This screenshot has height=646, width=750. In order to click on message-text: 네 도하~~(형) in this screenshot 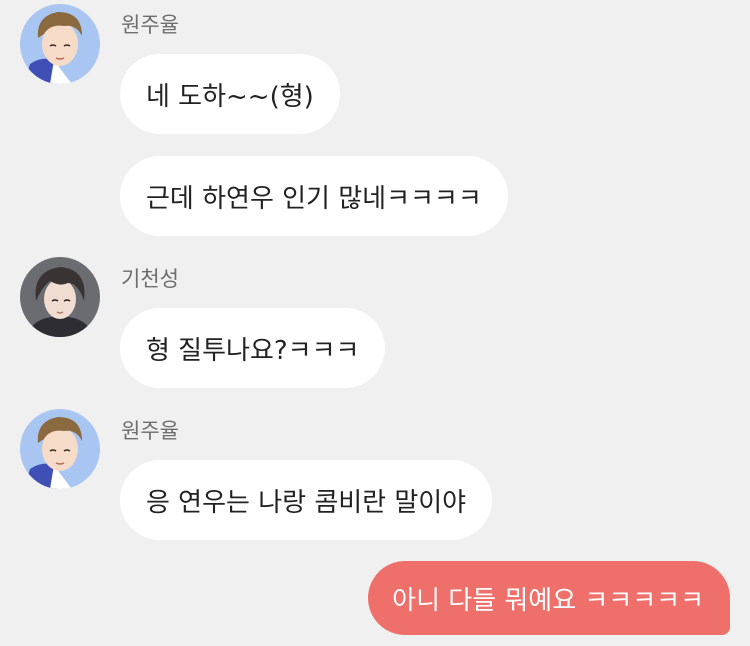, I will do `click(230, 96)`.